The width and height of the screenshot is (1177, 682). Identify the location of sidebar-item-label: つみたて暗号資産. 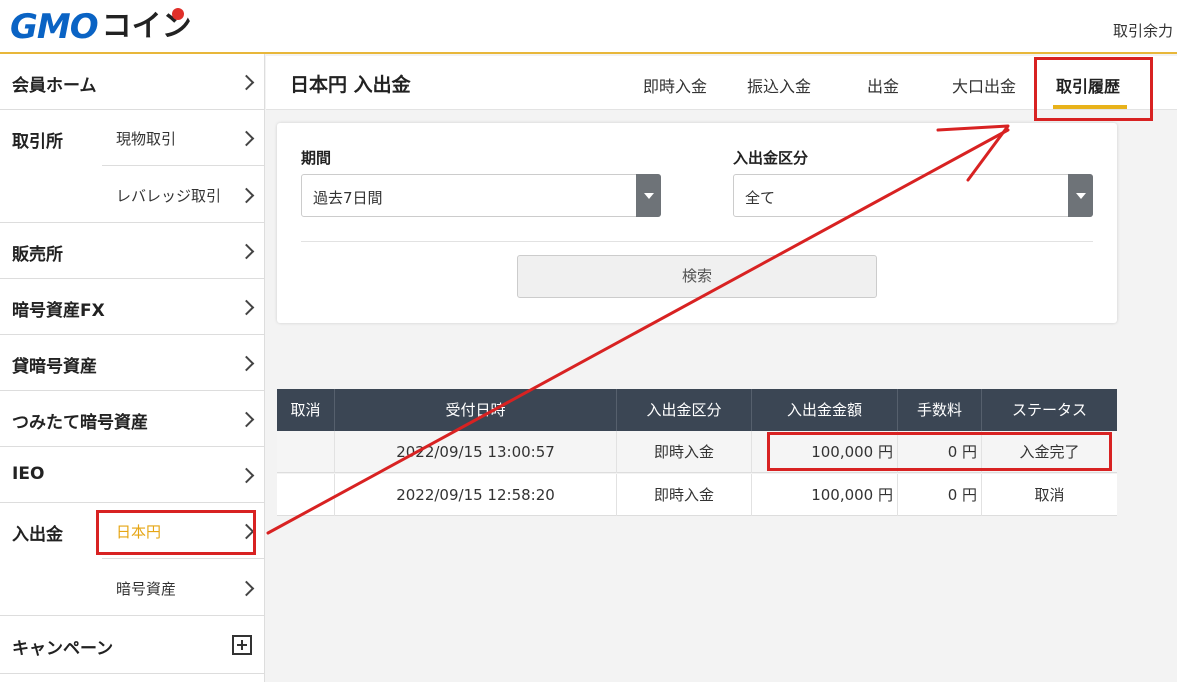
(80, 423).